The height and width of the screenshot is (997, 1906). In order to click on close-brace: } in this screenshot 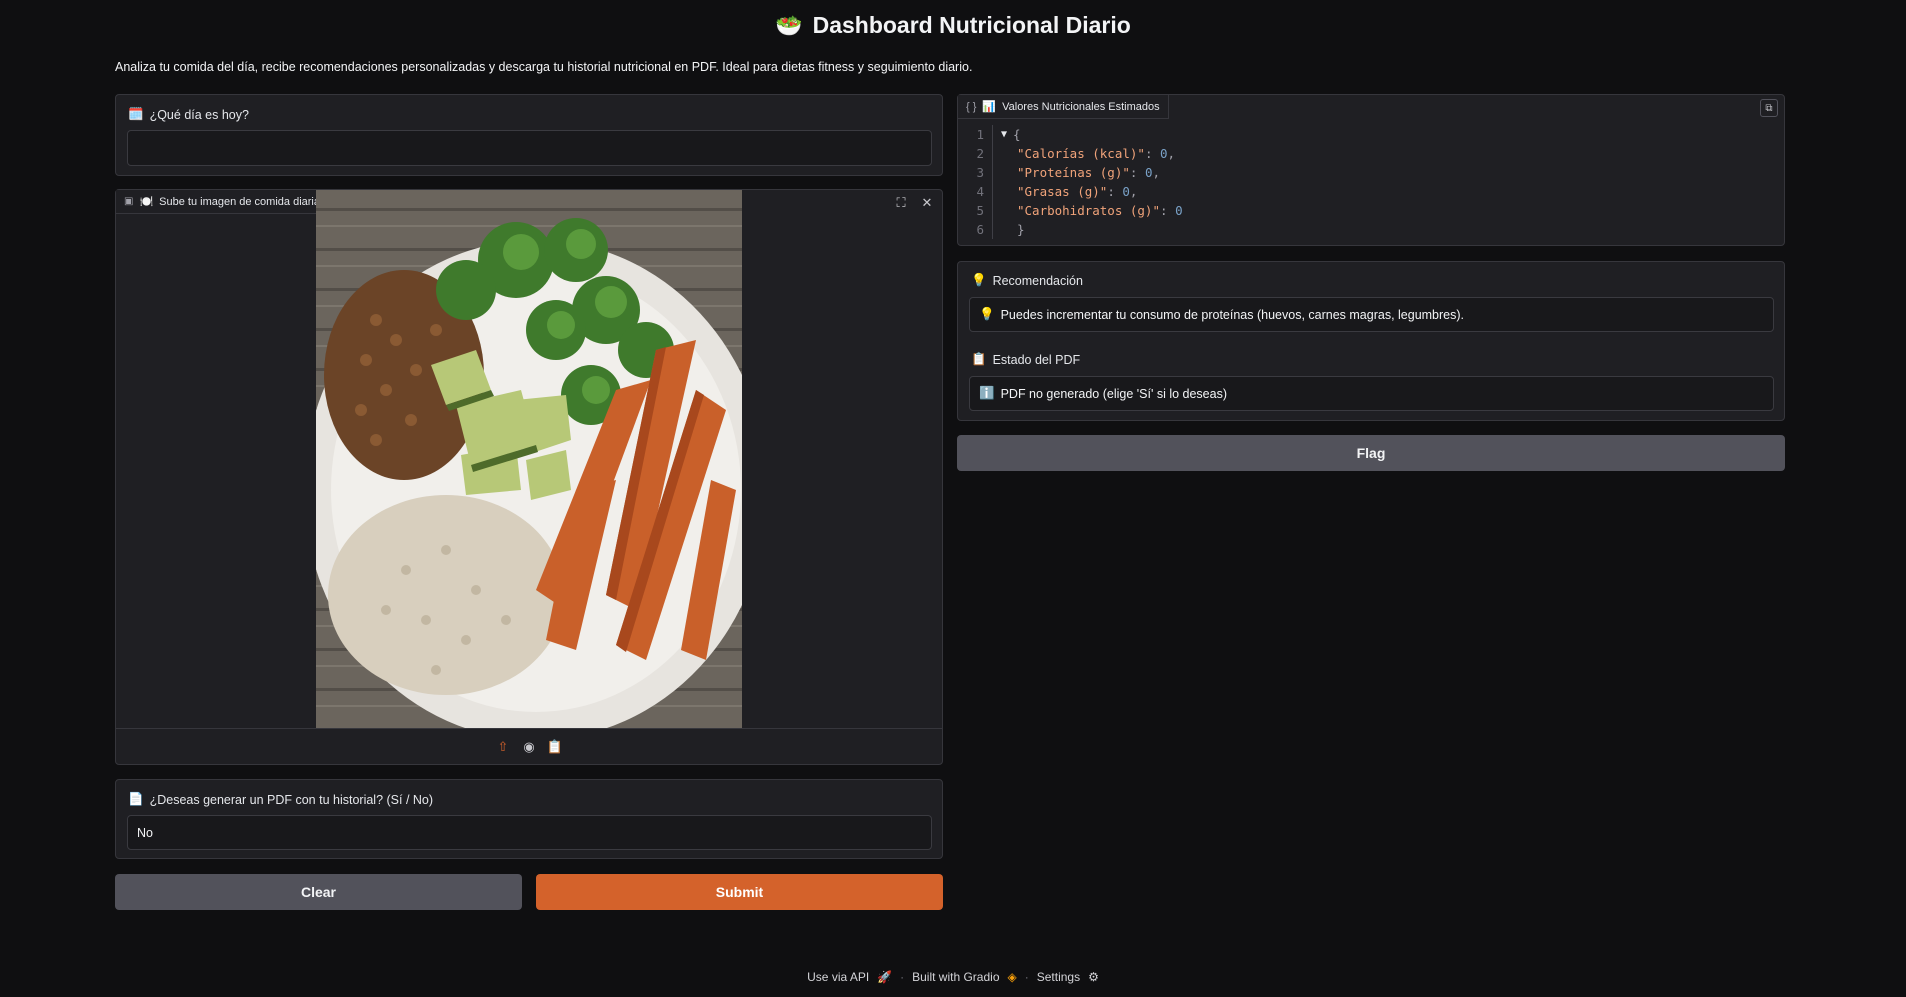, I will do `click(1021, 229)`.